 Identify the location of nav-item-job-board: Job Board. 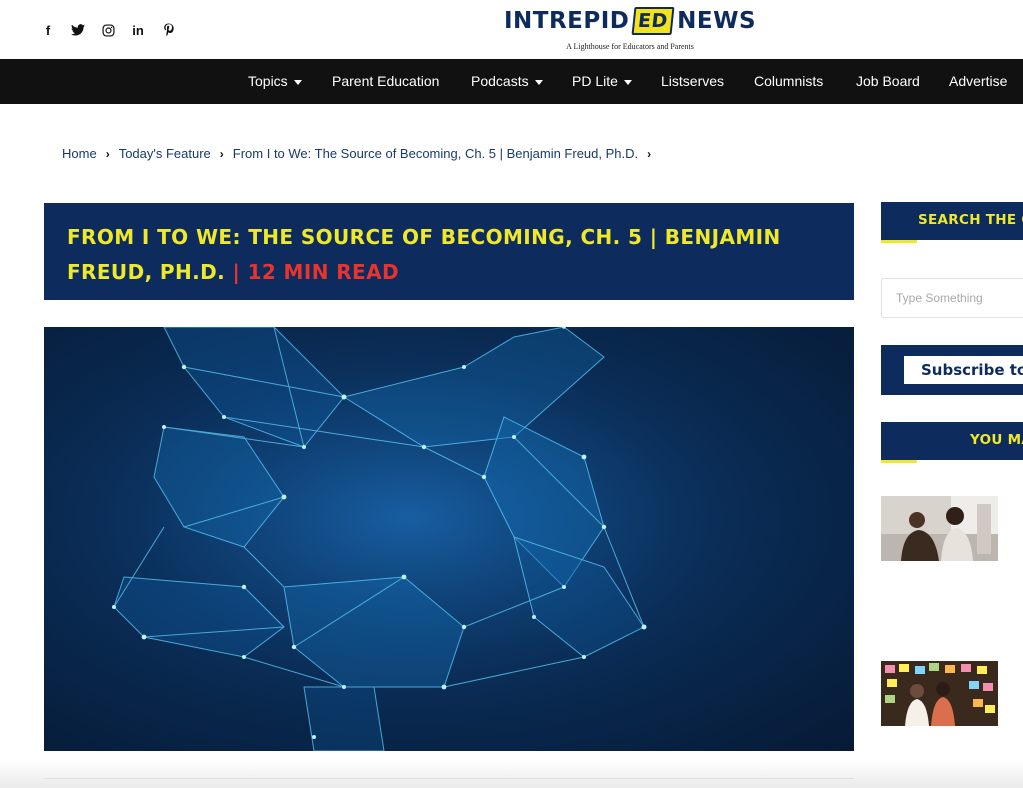
(888, 81).